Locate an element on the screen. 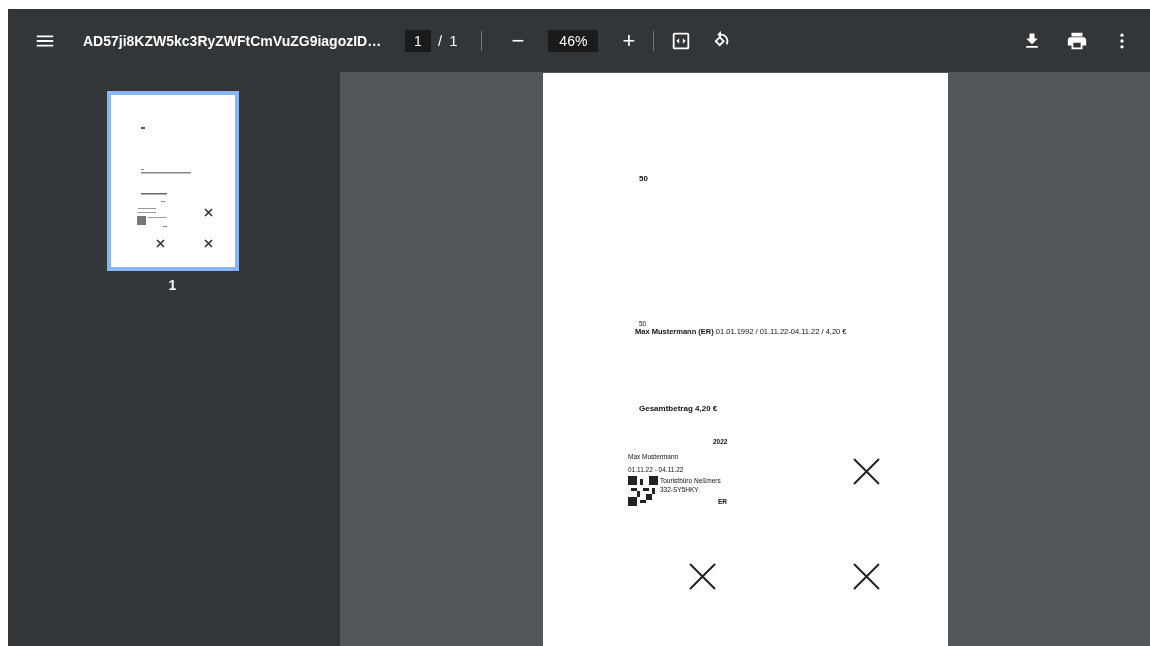 The height and width of the screenshot is (646, 1150). page-thumbnail is located at coordinates (172, 181).